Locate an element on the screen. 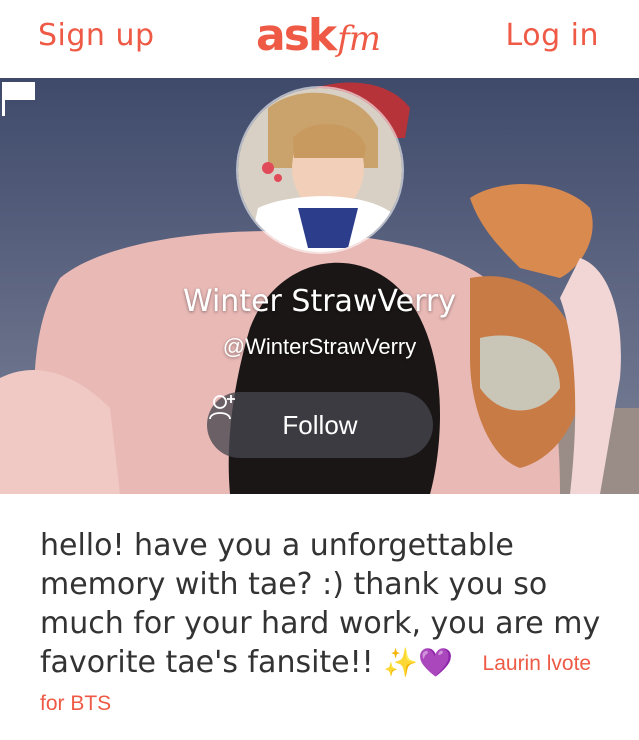  top-nav-bar: Sign up ask fm Log in is located at coordinates (319, 39).